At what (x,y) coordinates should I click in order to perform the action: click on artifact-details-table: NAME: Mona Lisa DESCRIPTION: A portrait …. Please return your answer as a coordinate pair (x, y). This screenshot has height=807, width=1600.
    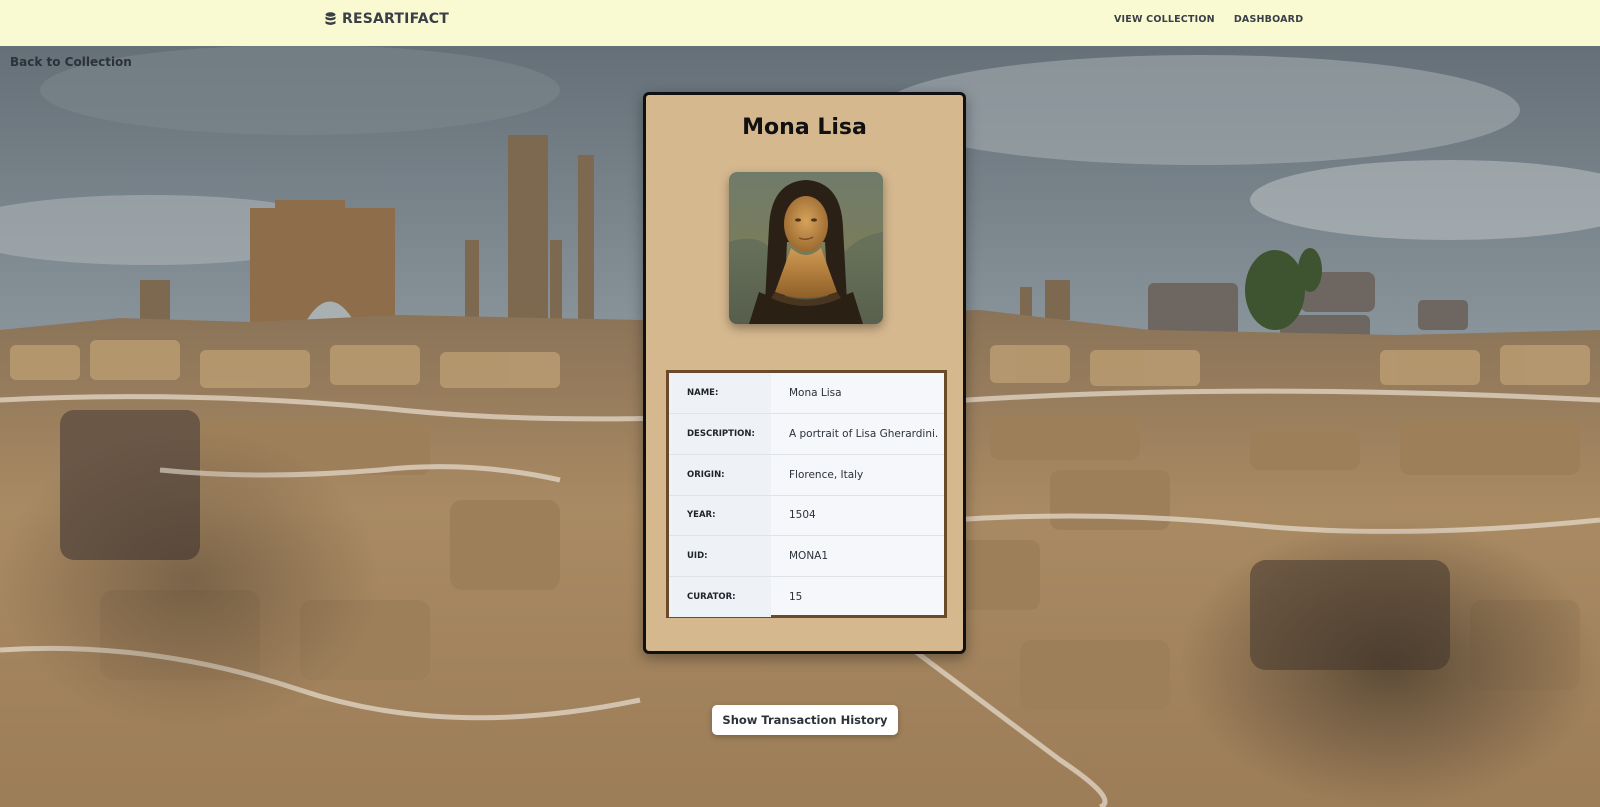
    Looking at the image, I should click on (806, 494).